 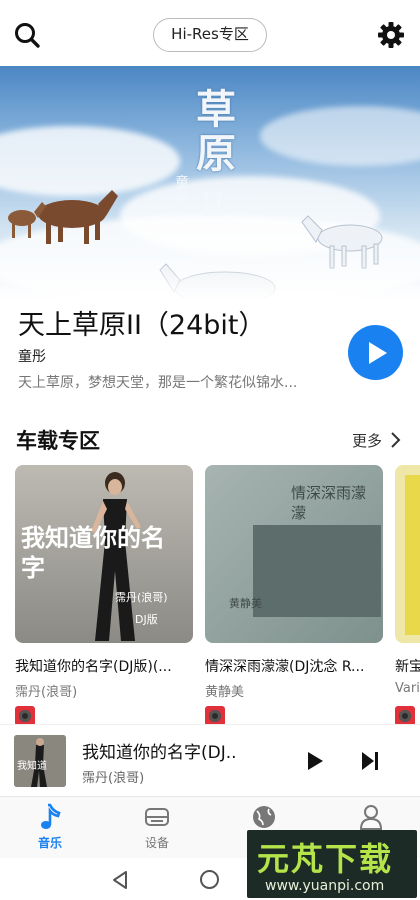 I want to click on cover-title-text: 我知道你的名字, so click(x=93, y=552).